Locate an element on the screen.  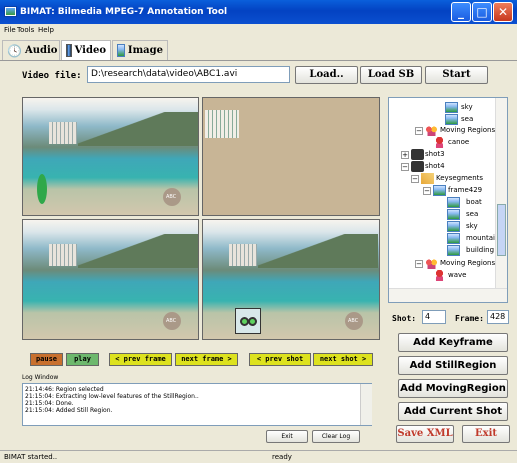
keyframe-next: ABC is located at coordinates (291, 279).